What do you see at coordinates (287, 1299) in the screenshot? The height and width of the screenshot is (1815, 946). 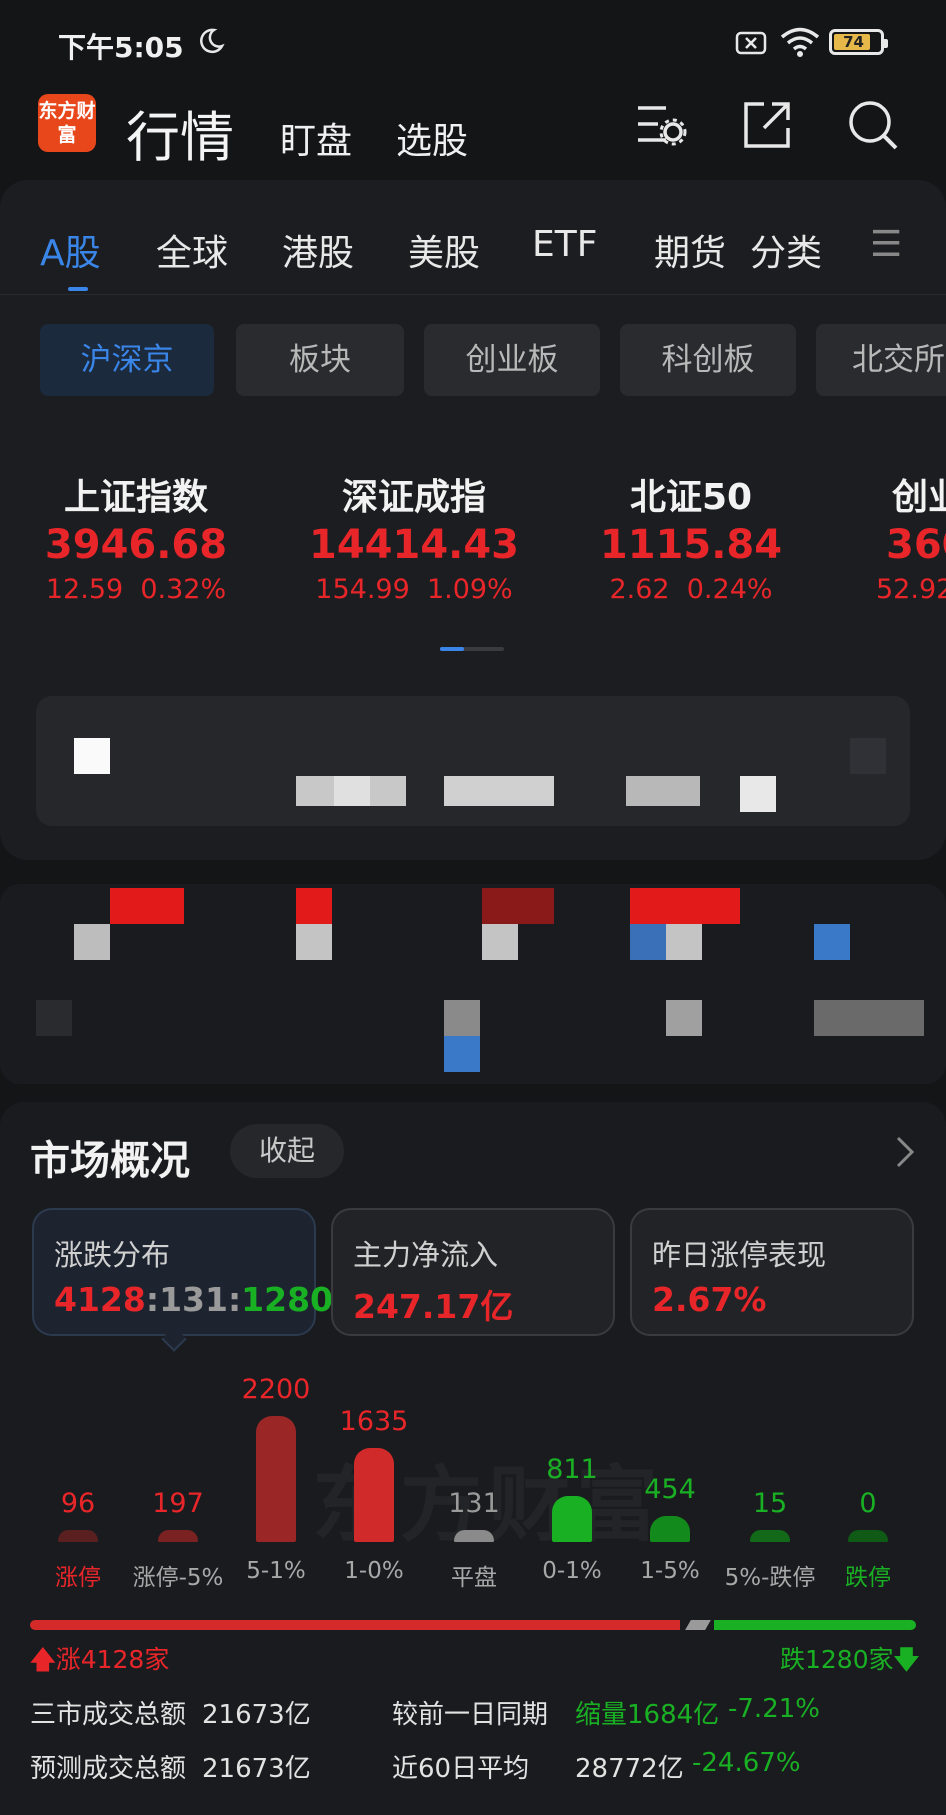 I see `fall-count: 1280` at bounding box center [287, 1299].